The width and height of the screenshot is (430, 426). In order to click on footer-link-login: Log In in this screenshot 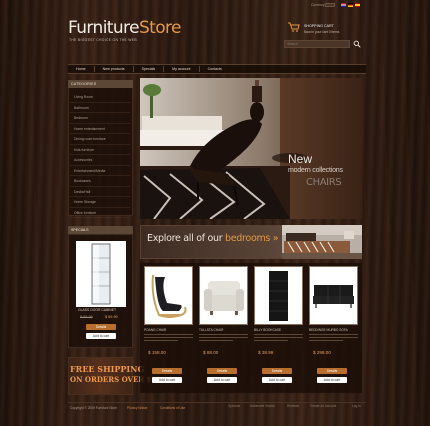, I will do `click(356, 406)`.